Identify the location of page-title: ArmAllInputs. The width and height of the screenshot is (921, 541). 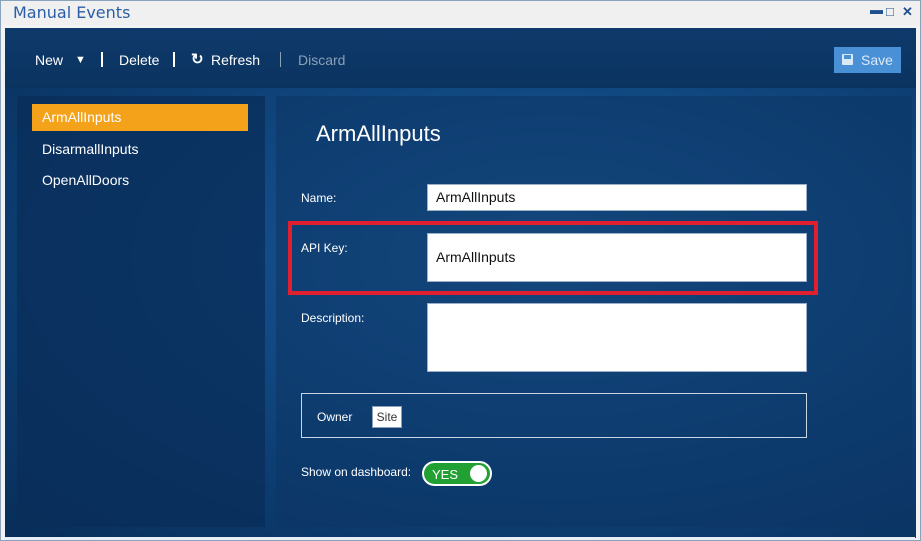
(378, 133).